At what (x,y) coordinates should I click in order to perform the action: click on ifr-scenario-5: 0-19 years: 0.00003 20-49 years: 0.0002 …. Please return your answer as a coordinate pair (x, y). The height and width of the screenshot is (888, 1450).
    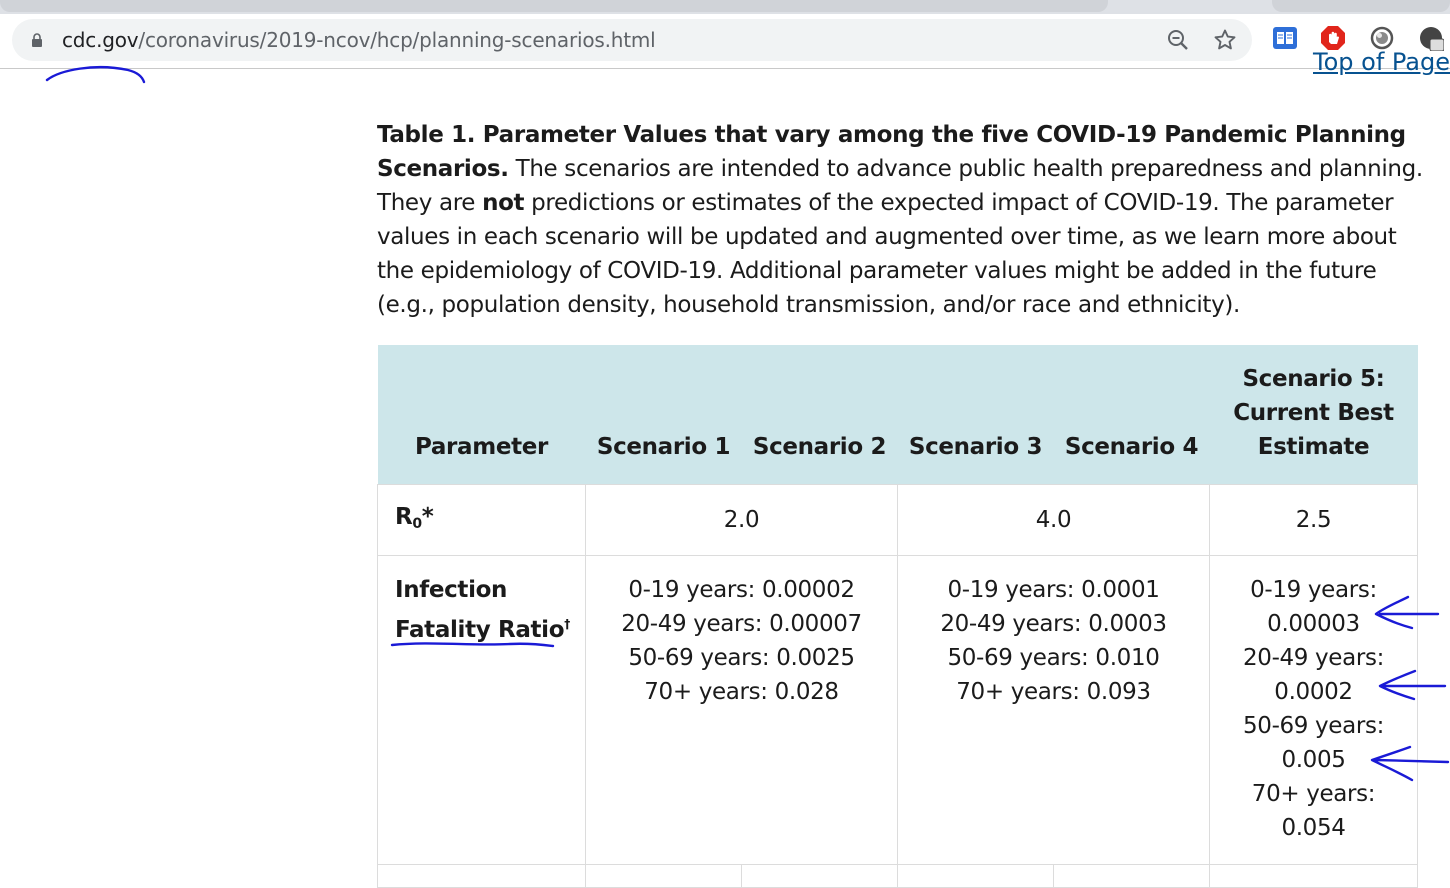
    Looking at the image, I should click on (1313, 710).